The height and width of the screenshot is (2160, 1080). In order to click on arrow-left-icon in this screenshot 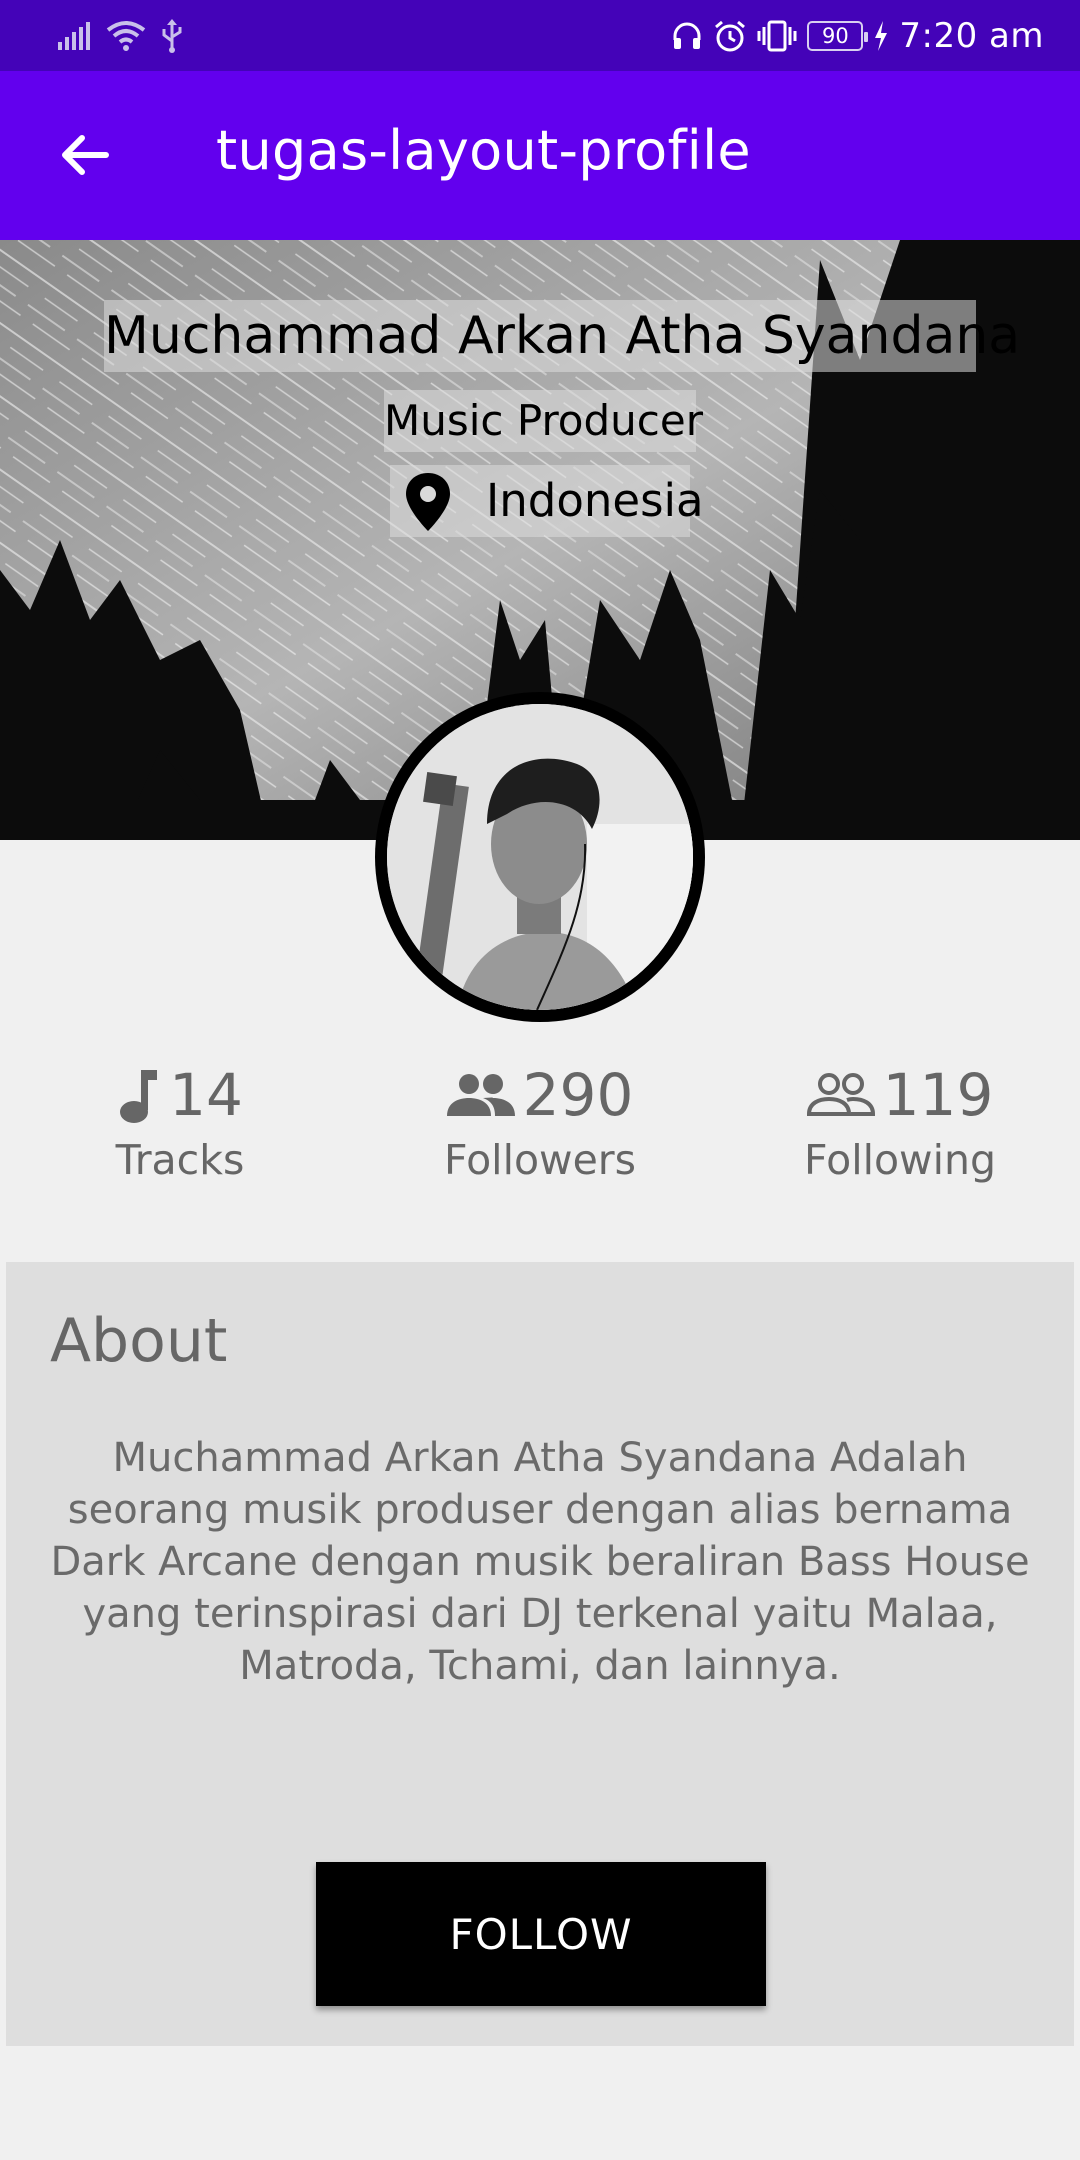, I will do `click(84, 155)`.